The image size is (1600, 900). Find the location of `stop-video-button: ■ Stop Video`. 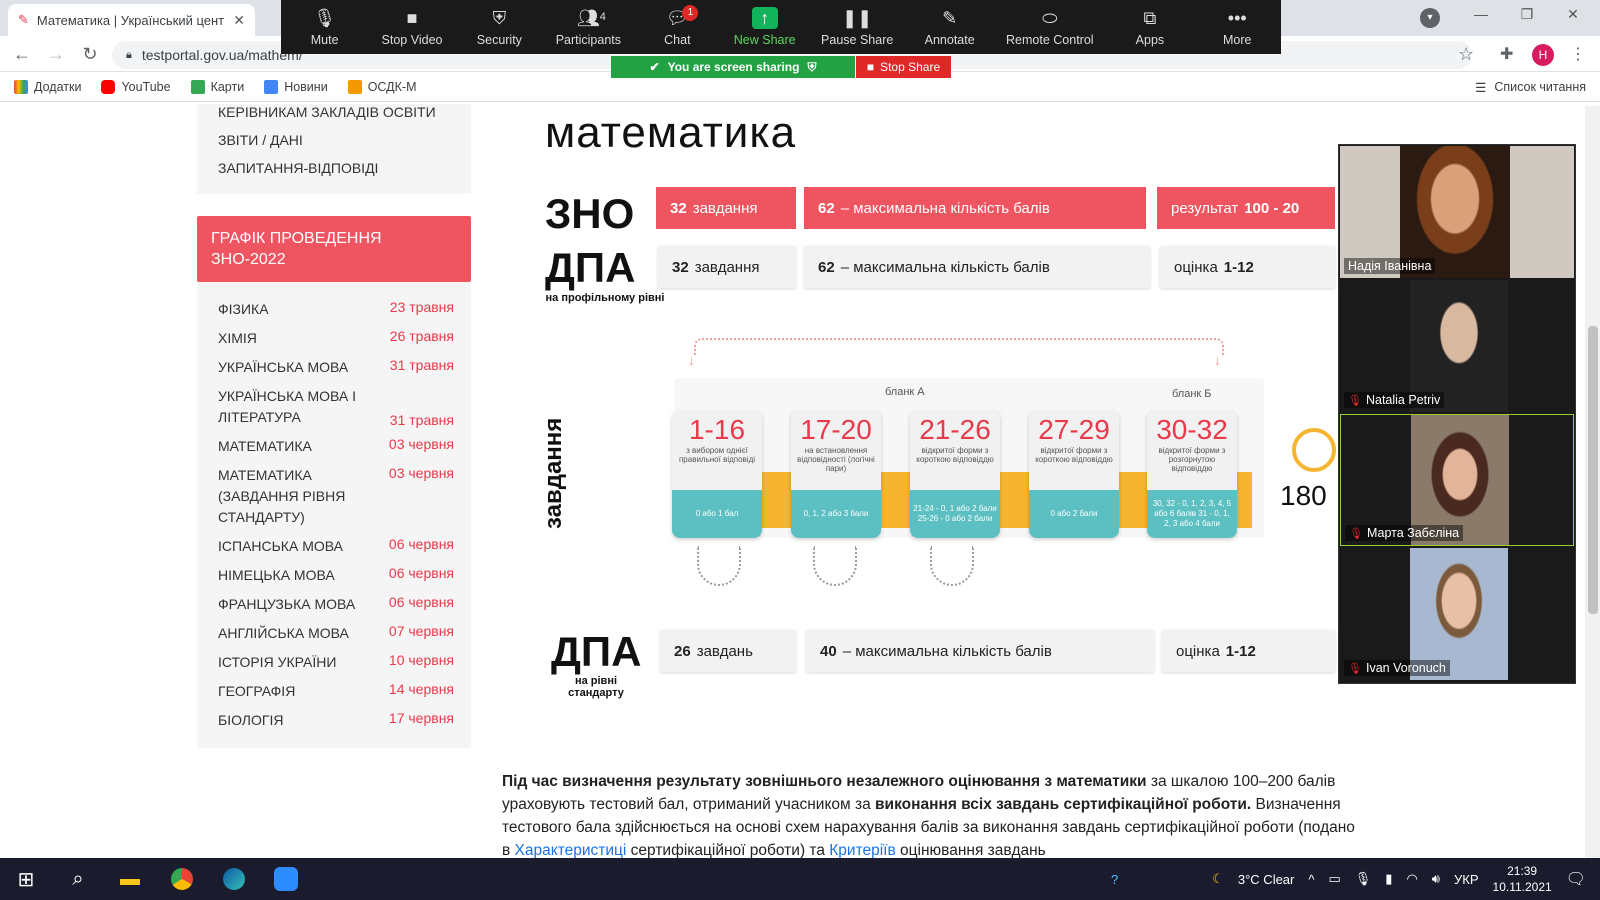

stop-video-button: ■ Stop Video is located at coordinates (412, 27).